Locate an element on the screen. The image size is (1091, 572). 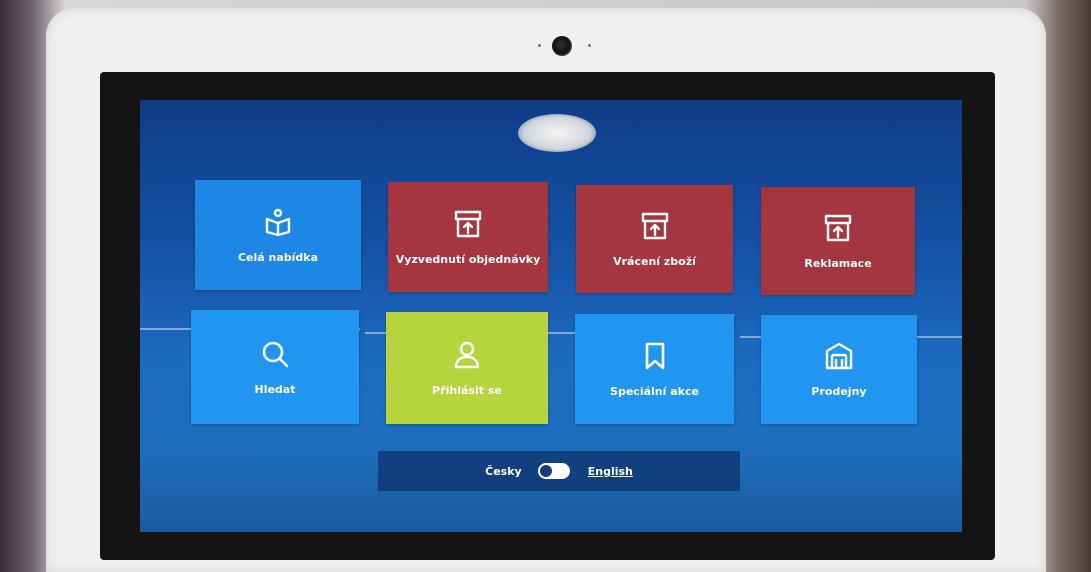
toggle-knob is located at coordinates (545, 471).